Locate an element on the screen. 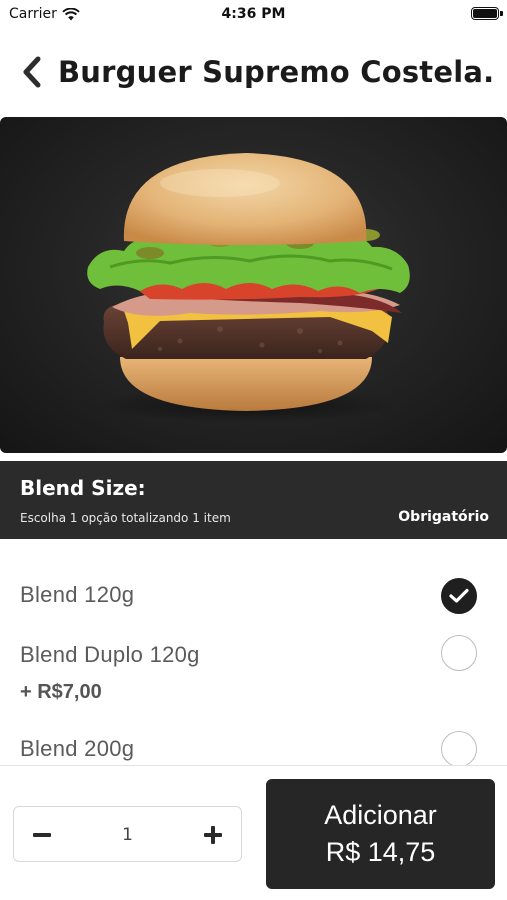  decrease-button is located at coordinates (42, 835).